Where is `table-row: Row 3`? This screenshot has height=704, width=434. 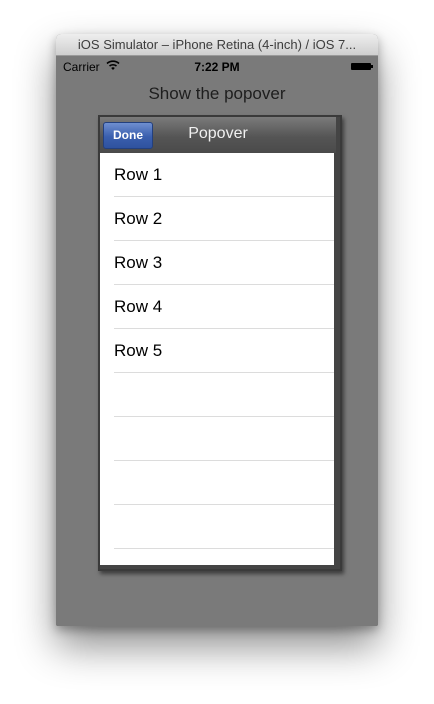
table-row: Row 3 is located at coordinates (217, 263).